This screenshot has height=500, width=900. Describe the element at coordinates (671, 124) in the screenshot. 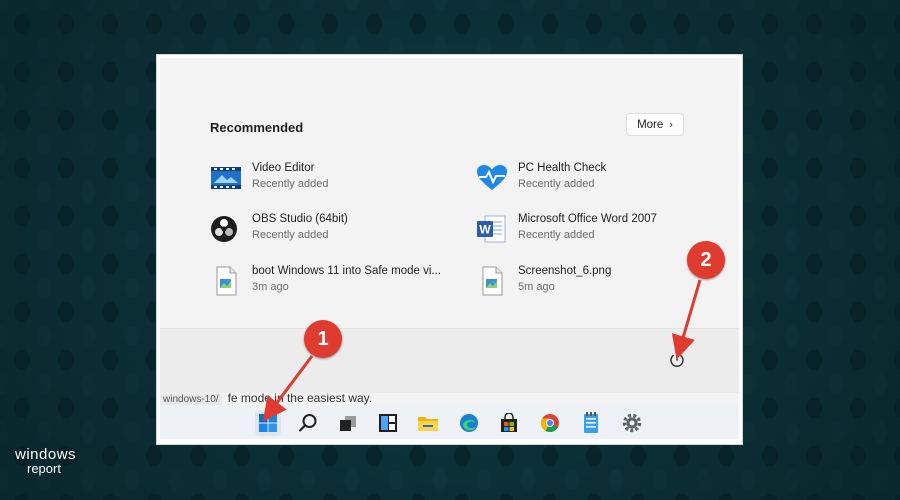

I see `chevron-right-icon: ›` at that location.